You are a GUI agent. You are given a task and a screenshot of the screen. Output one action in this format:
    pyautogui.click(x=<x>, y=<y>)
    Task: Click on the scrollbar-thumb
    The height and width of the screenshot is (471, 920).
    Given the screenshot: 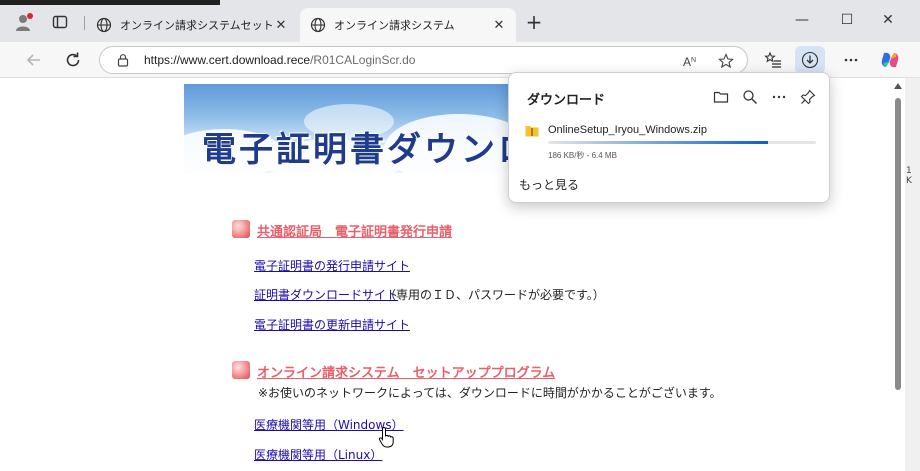 What is the action you would take?
    pyautogui.click(x=898, y=244)
    